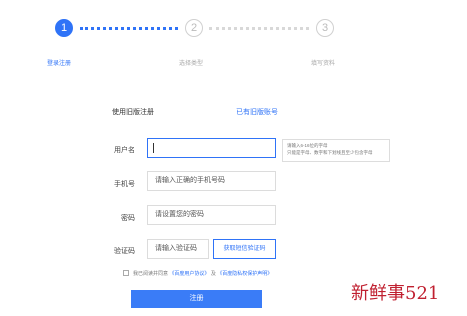  Describe the element at coordinates (189, 274) in the screenshot. I see `user-agreement-link: 《百度用户协议》` at that location.